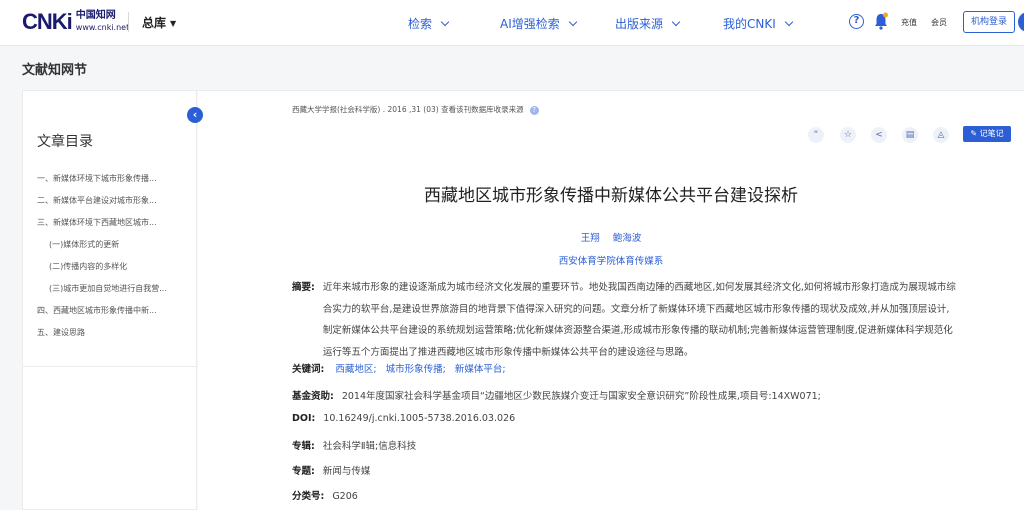  What do you see at coordinates (173, 23) in the screenshot?
I see `caret-down-icon: ▼` at bounding box center [173, 23].